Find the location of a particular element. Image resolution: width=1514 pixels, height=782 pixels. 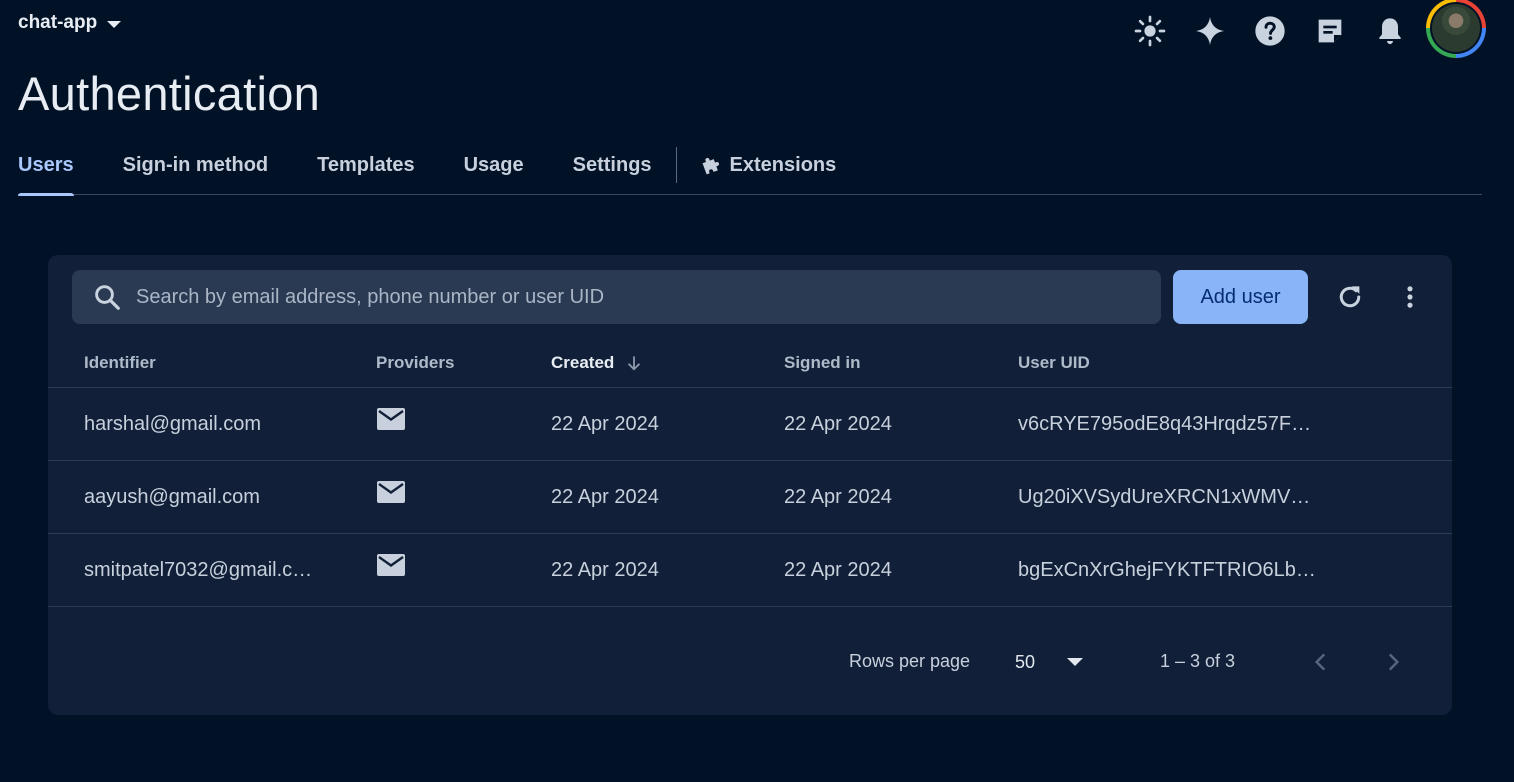

tab-templates: Templates is located at coordinates (365, 167).